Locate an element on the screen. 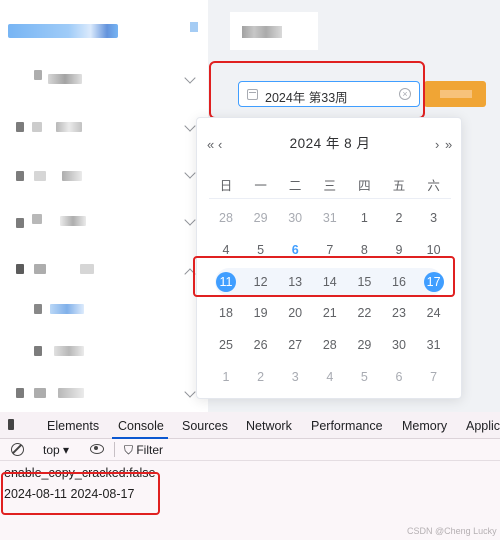 This screenshot has width=500, height=540. filter-placeholder: Filter is located at coordinates (150, 450).